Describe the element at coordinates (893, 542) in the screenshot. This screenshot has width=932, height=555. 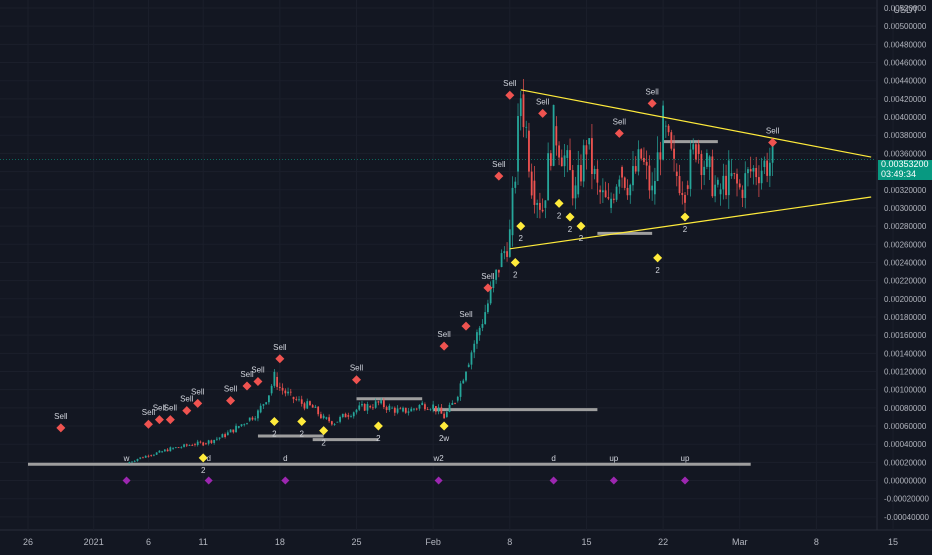
I see `time-tick-label: 15` at that location.